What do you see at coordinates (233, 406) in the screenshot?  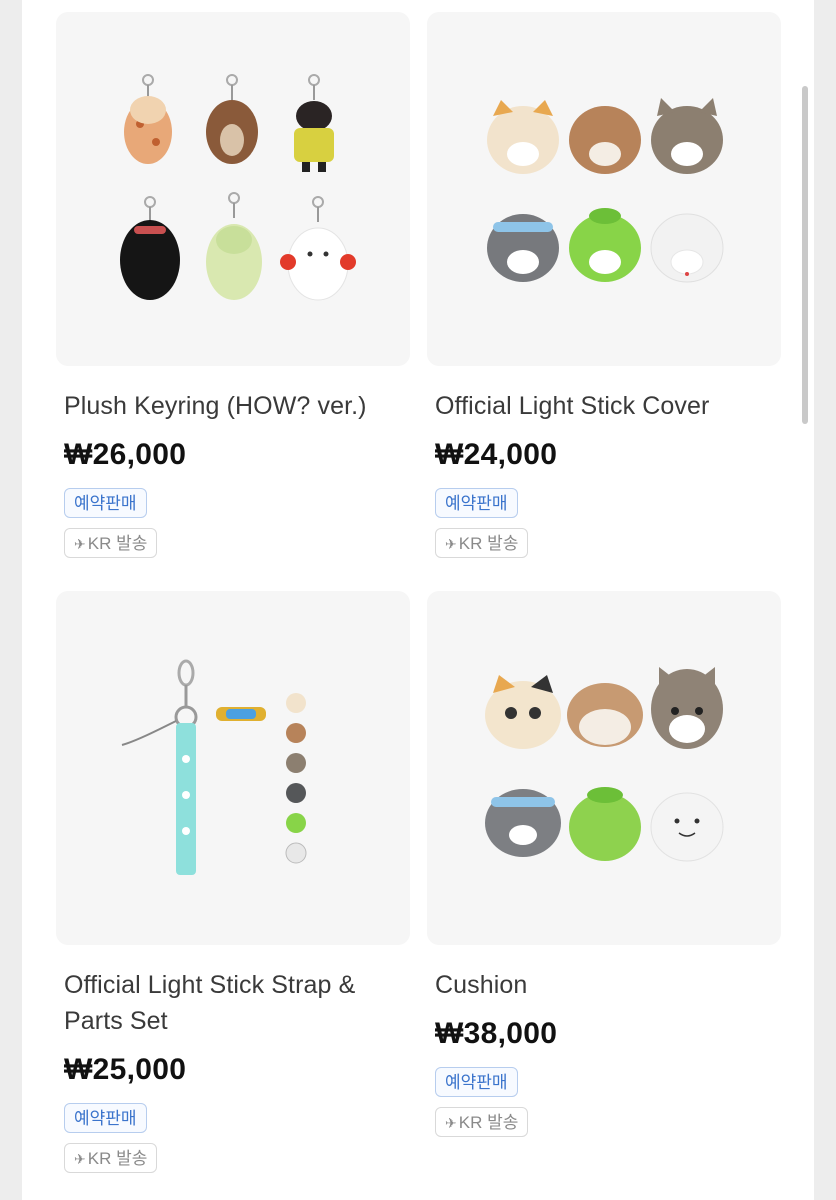 I see `product-name: Plush Keyring (HOW? ver.)` at bounding box center [233, 406].